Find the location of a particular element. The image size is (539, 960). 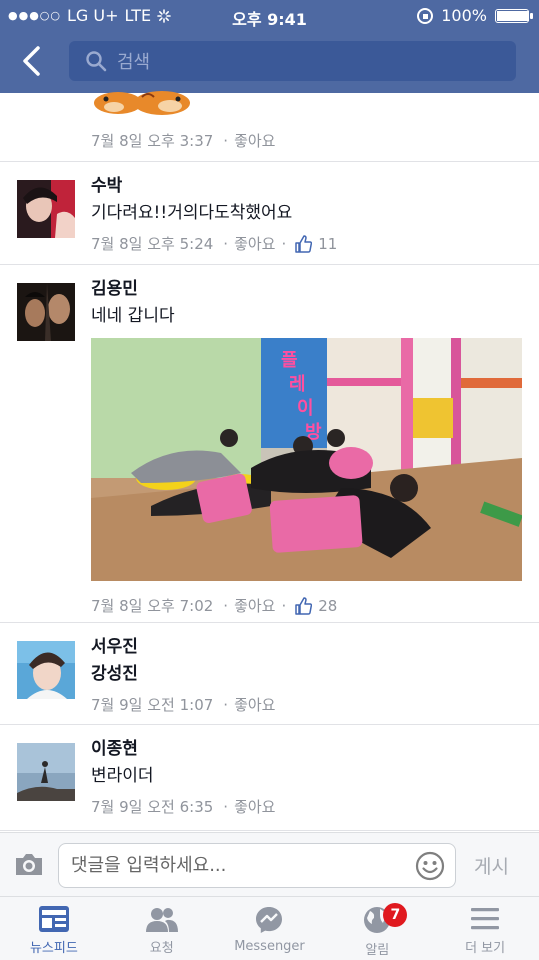

comment-input is located at coordinates (241, 865).